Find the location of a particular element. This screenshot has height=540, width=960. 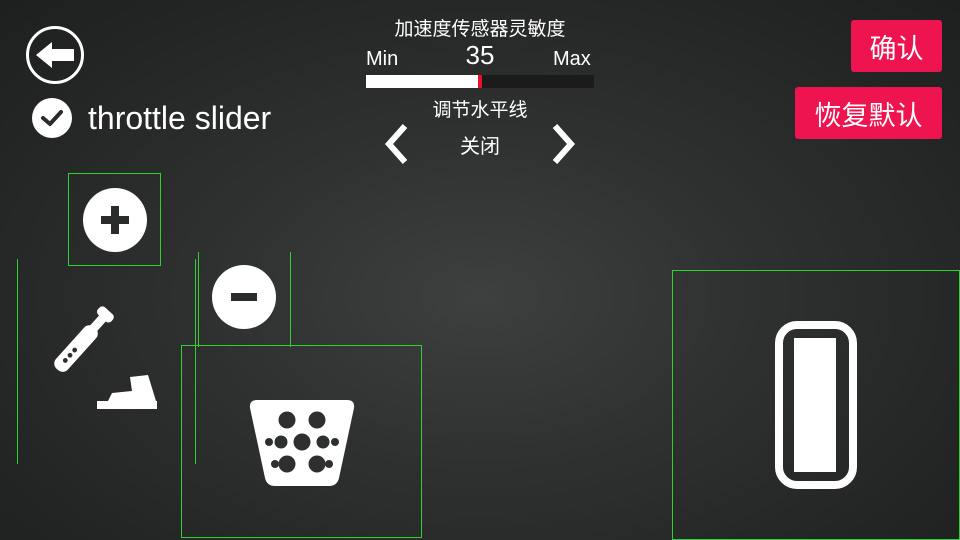

horizon-next-button is located at coordinates (564, 144).